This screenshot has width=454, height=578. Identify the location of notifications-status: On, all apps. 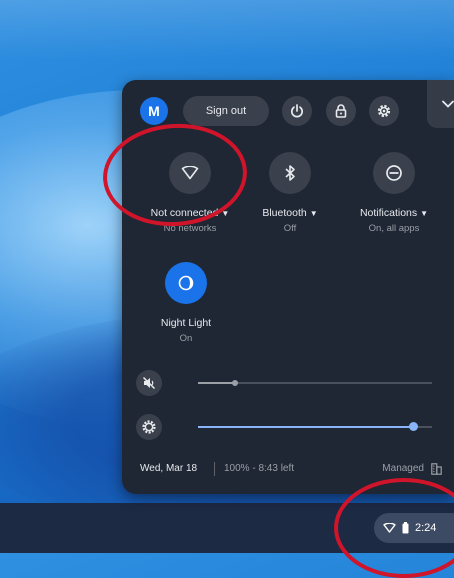
(394, 228).